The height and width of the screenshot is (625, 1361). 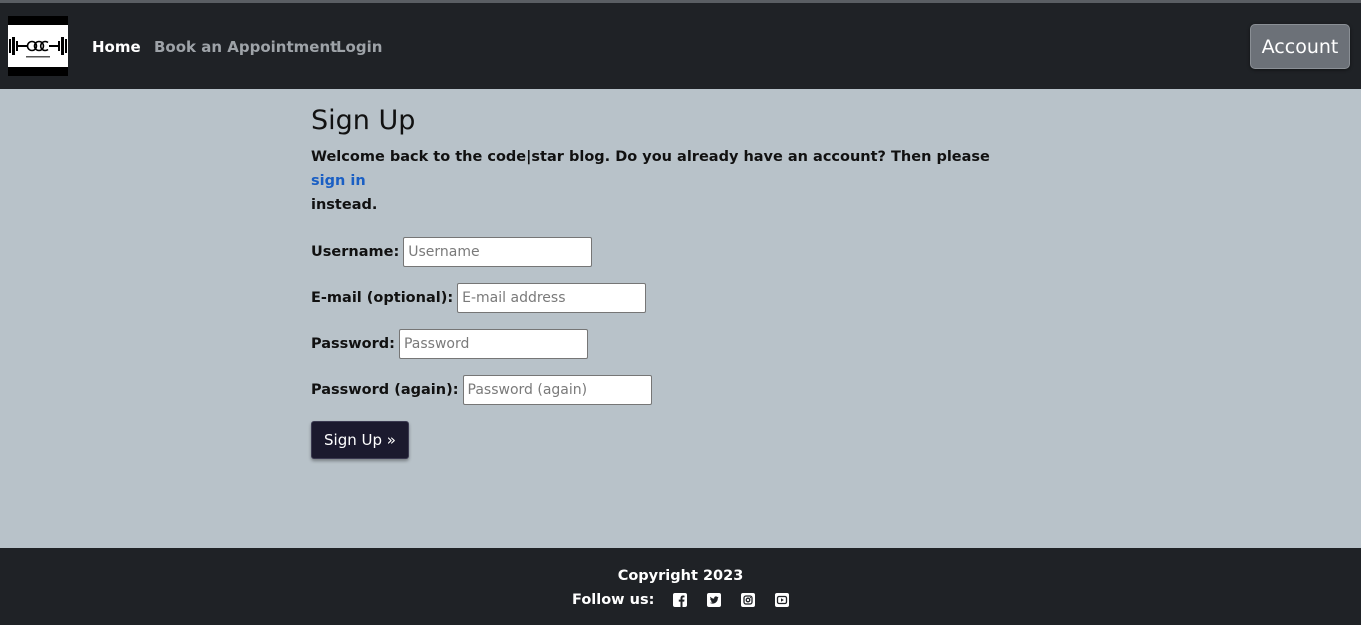 I want to click on sign-up-button: Sign Up », so click(x=360, y=440).